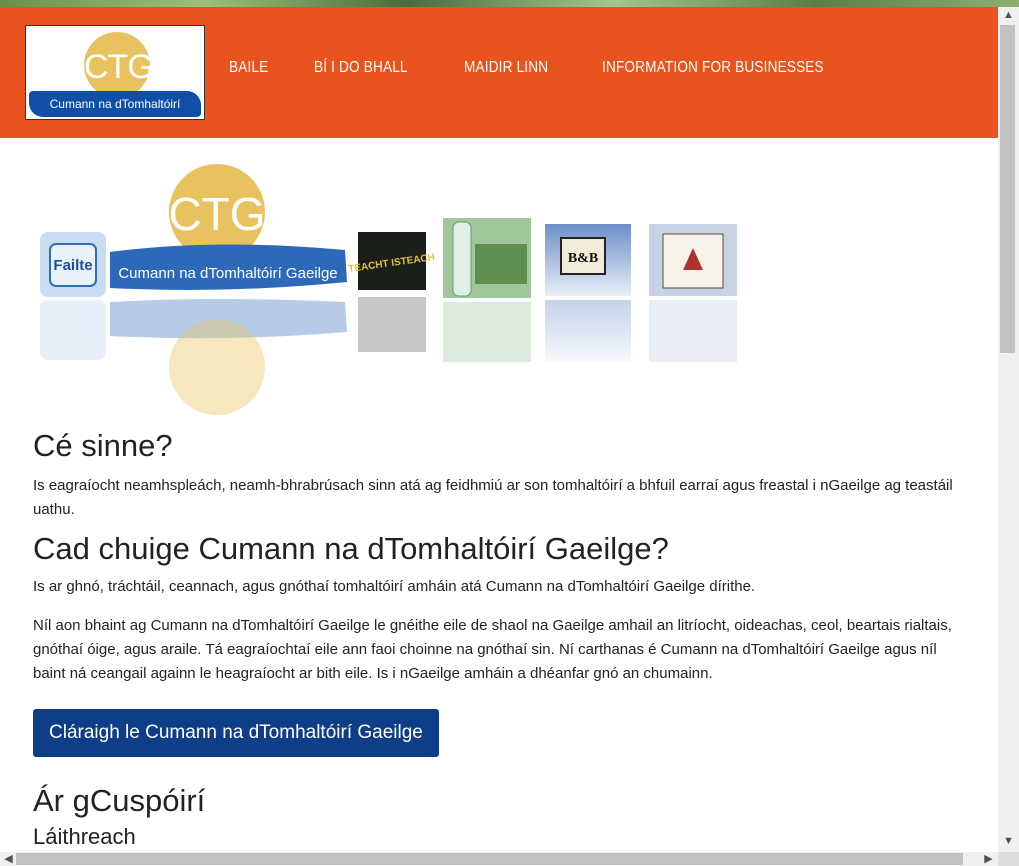  What do you see at coordinates (115, 104) in the screenshot?
I see `logo-org-name: Cumann na dTomhaltóirí Gaeilge` at bounding box center [115, 104].